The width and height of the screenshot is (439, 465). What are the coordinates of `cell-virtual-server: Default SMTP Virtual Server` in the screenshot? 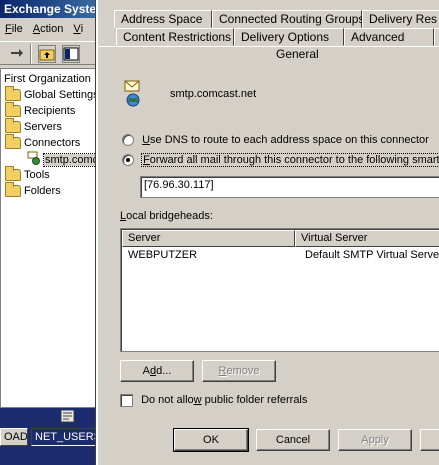 It's located at (372, 255).